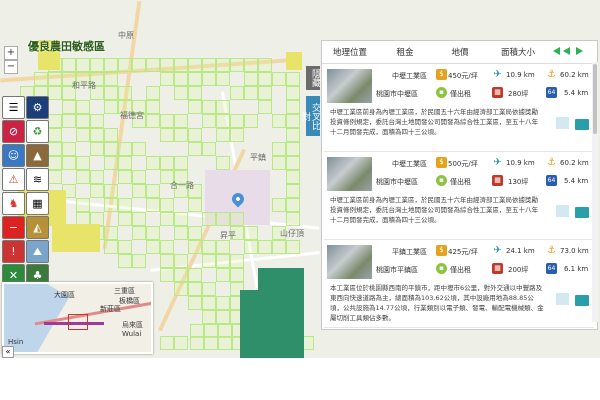  Describe the element at coordinates (129, 301) in the screenshot. I see `minimap-label: 板橋區` at that location.